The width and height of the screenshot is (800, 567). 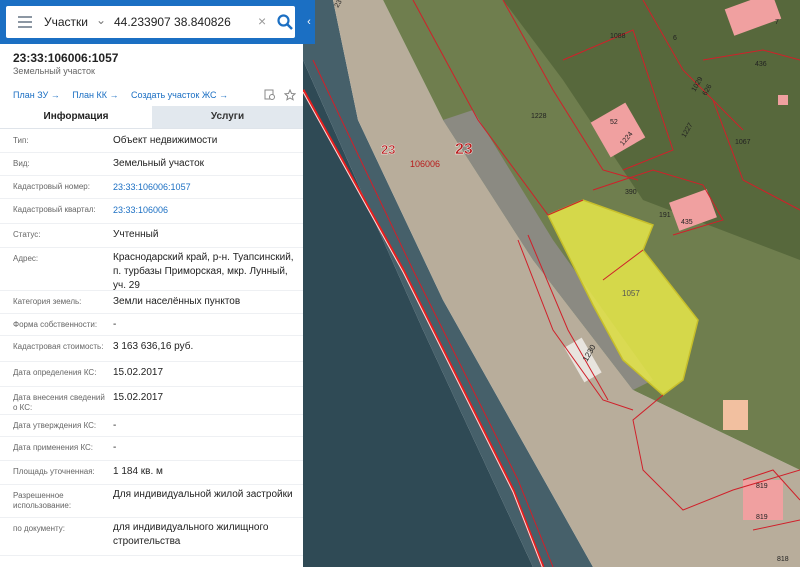 What do you see at coordinates (665, 215) in the screenshot?
I see `parcel-label-191: 191` at bounding box center [665, 215].